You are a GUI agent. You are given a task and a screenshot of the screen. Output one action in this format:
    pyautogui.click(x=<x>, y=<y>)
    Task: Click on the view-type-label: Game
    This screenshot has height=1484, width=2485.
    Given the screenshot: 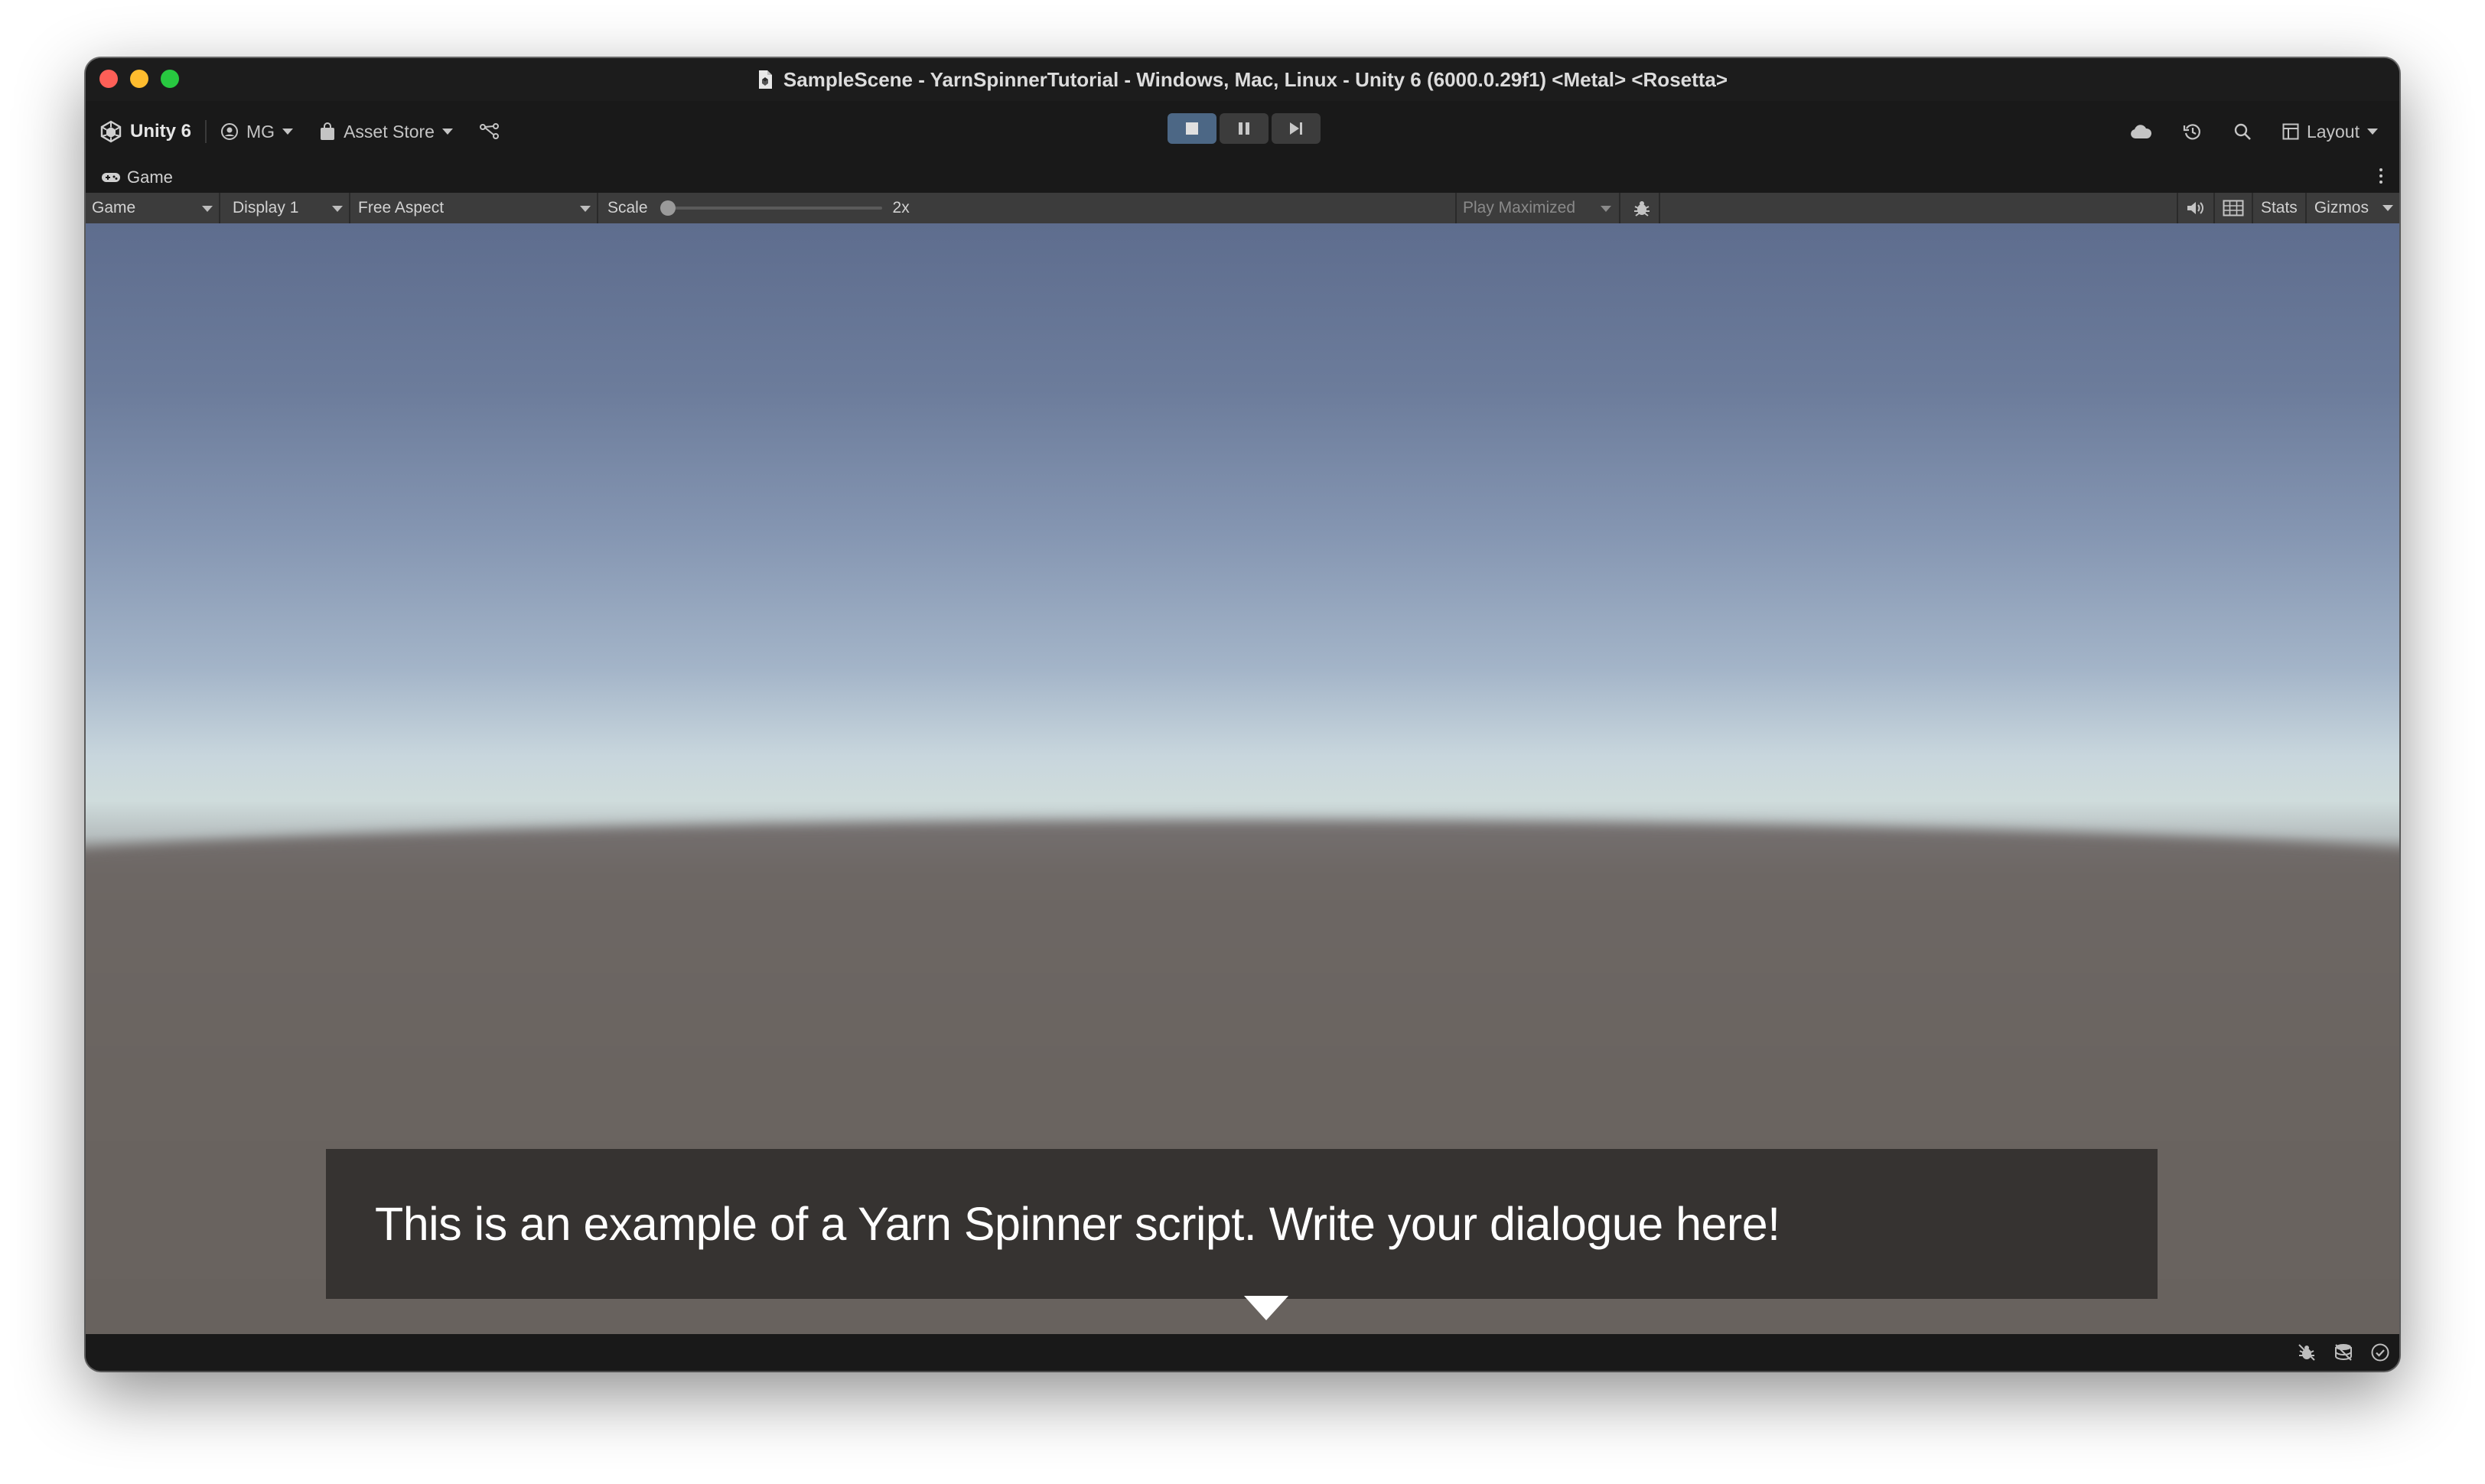 What is the action you would take?
    pyautogui.click(x=114, y=207)
    